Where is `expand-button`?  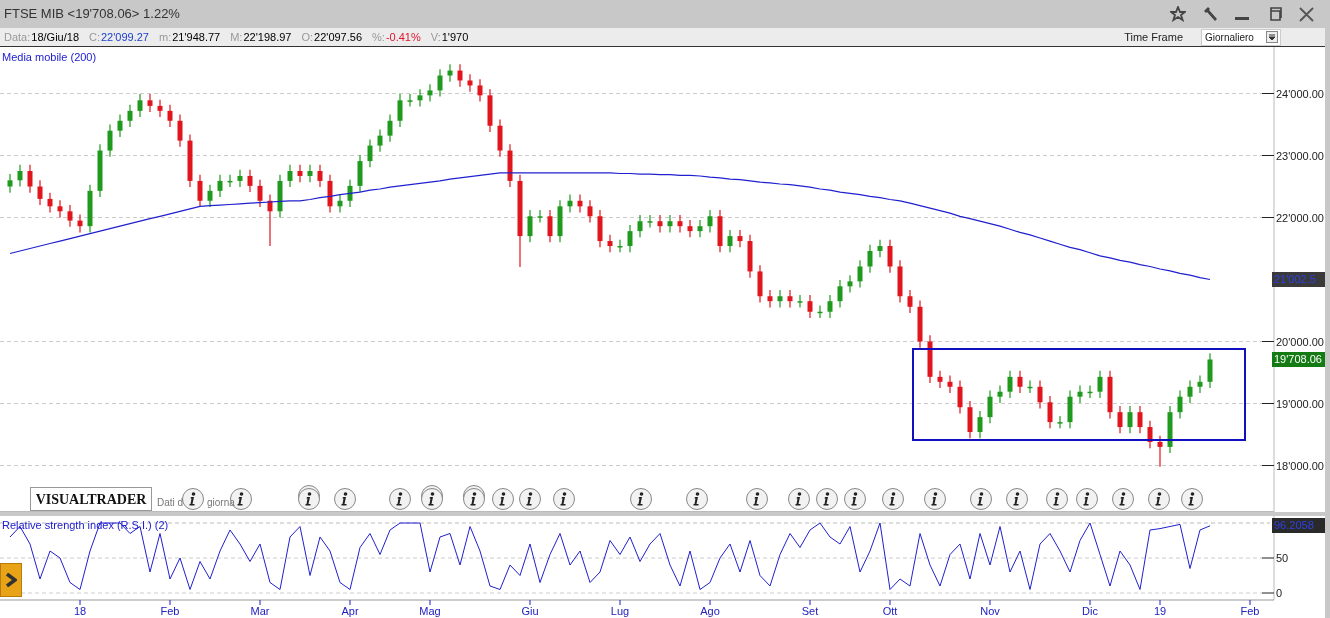 expand-button is located at coordinates (11, 580).